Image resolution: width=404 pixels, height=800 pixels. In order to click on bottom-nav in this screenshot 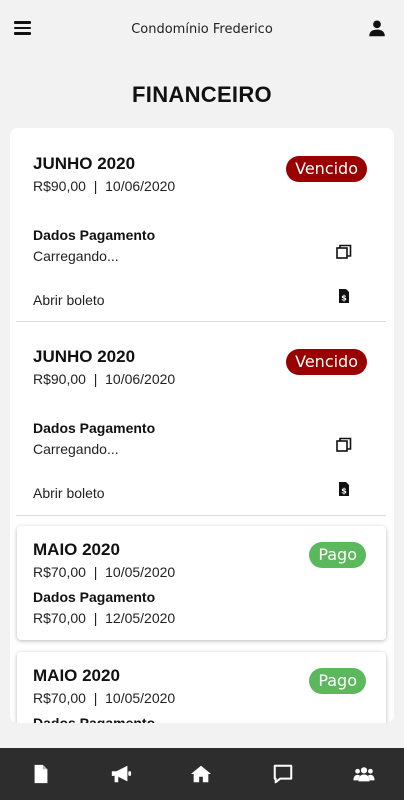, I will do `click(202, 774)`.